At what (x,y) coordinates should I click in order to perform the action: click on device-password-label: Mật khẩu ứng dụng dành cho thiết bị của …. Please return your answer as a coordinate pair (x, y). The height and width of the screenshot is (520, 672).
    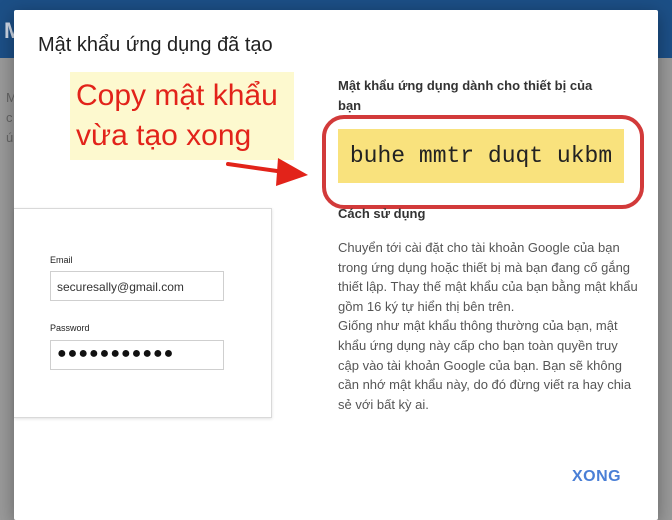
    Looking at the image, I should click on (465, 95).